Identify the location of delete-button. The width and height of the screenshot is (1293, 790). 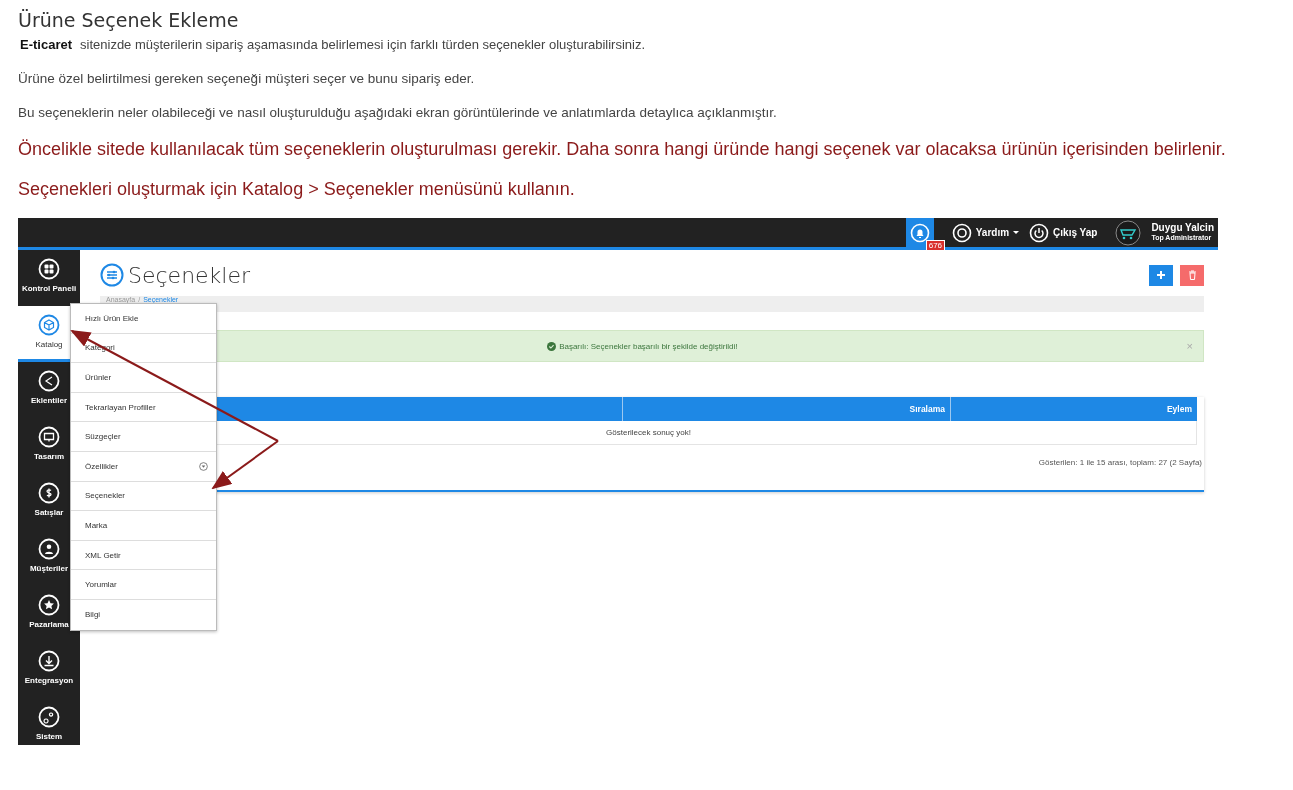
(1192, 275).